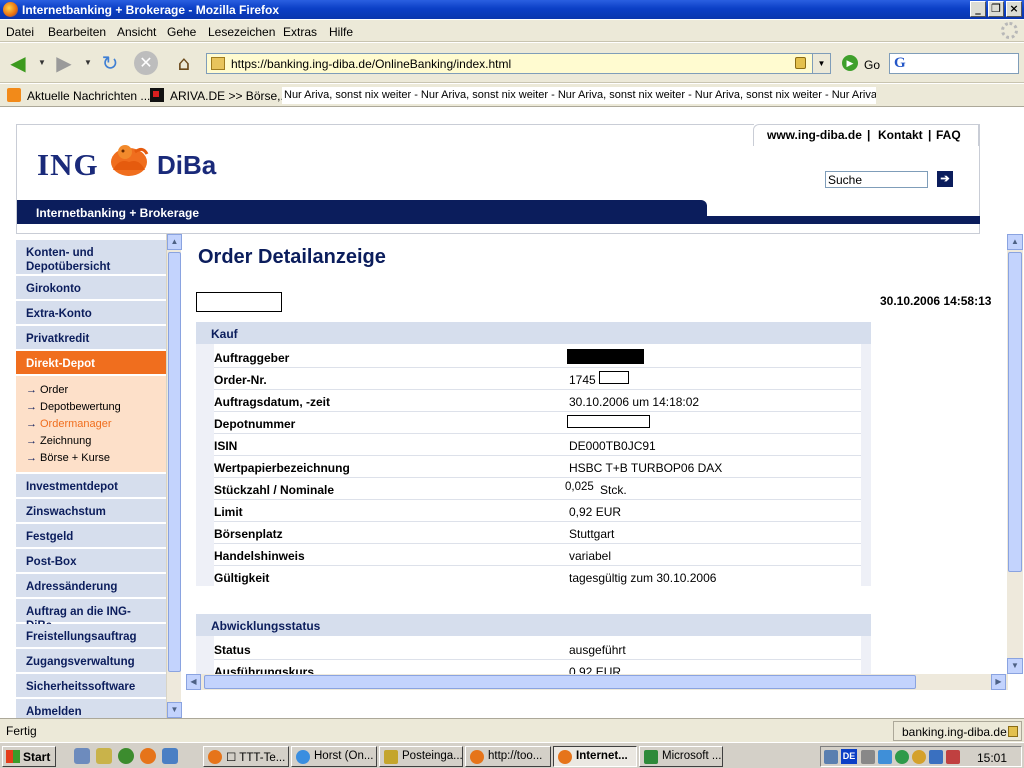  I want to click on language-indicator: DE, so click(849, 756).